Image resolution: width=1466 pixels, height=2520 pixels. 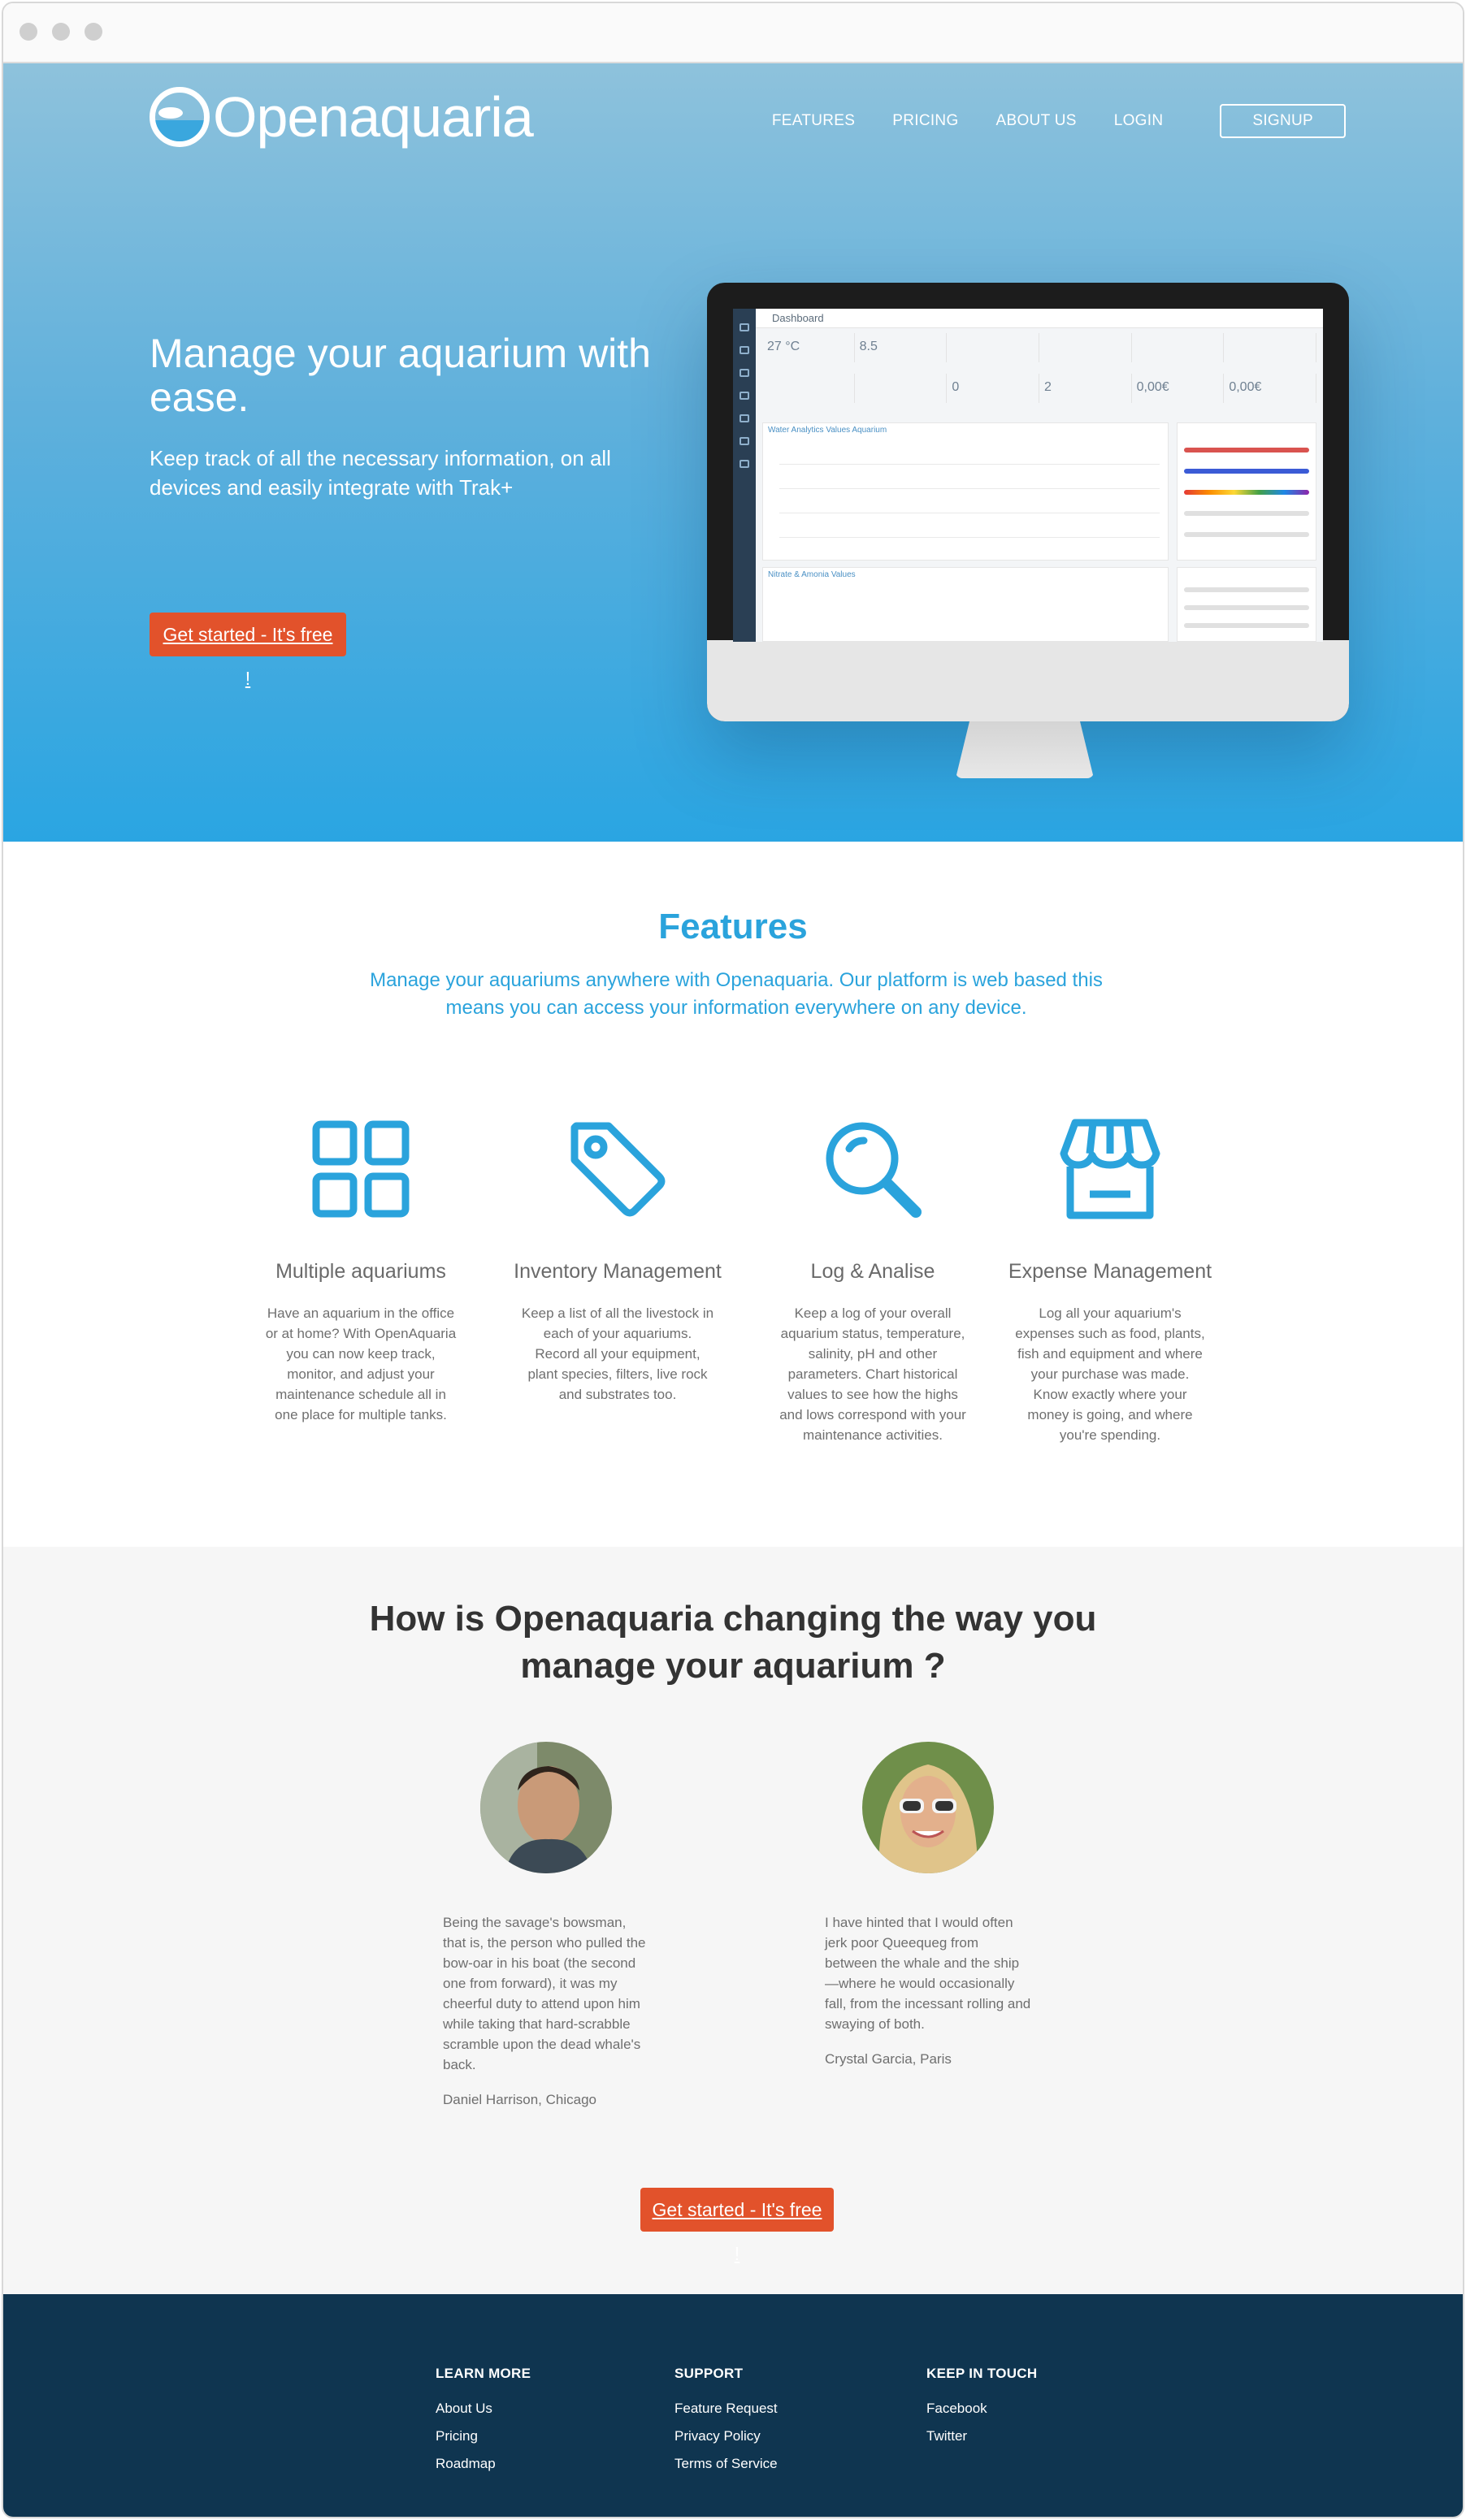 I want to click on features-title: Features, so click(x=733, y=927).